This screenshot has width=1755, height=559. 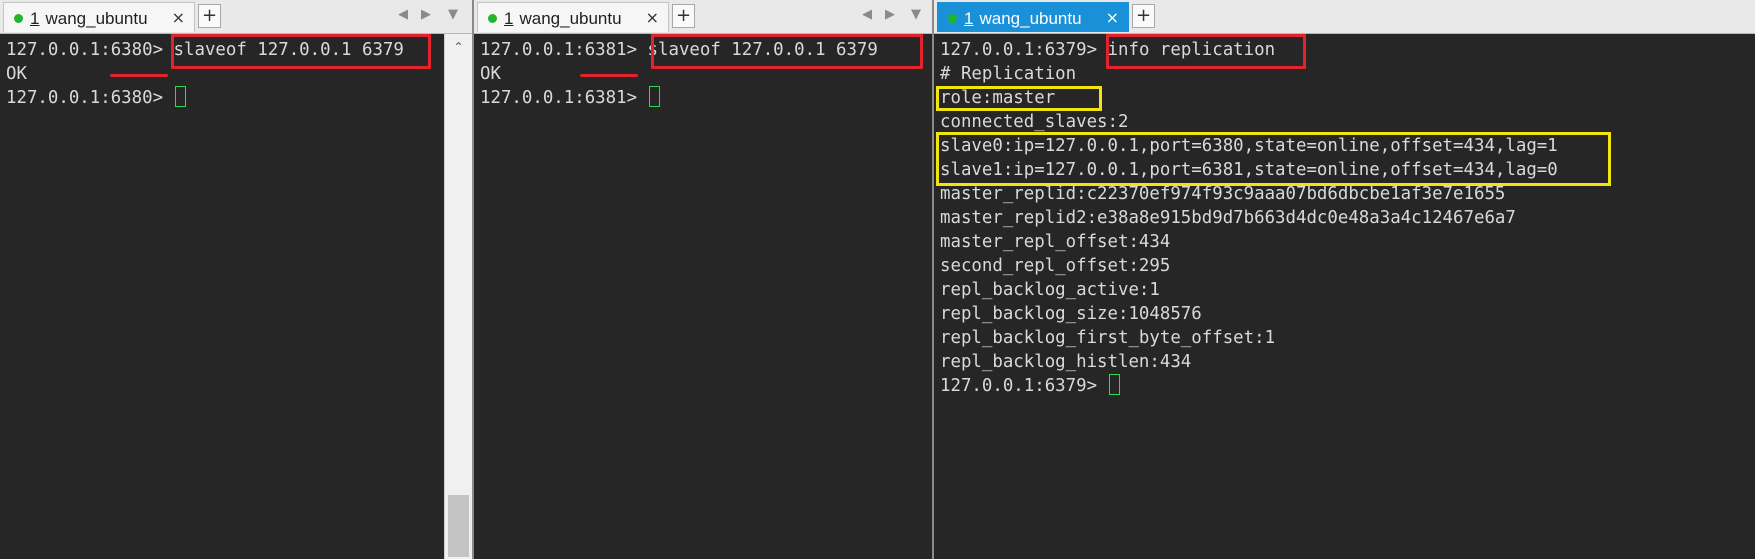 I want to click on output-text: repl_backlog_active:1, so click(x=1050, y=290).